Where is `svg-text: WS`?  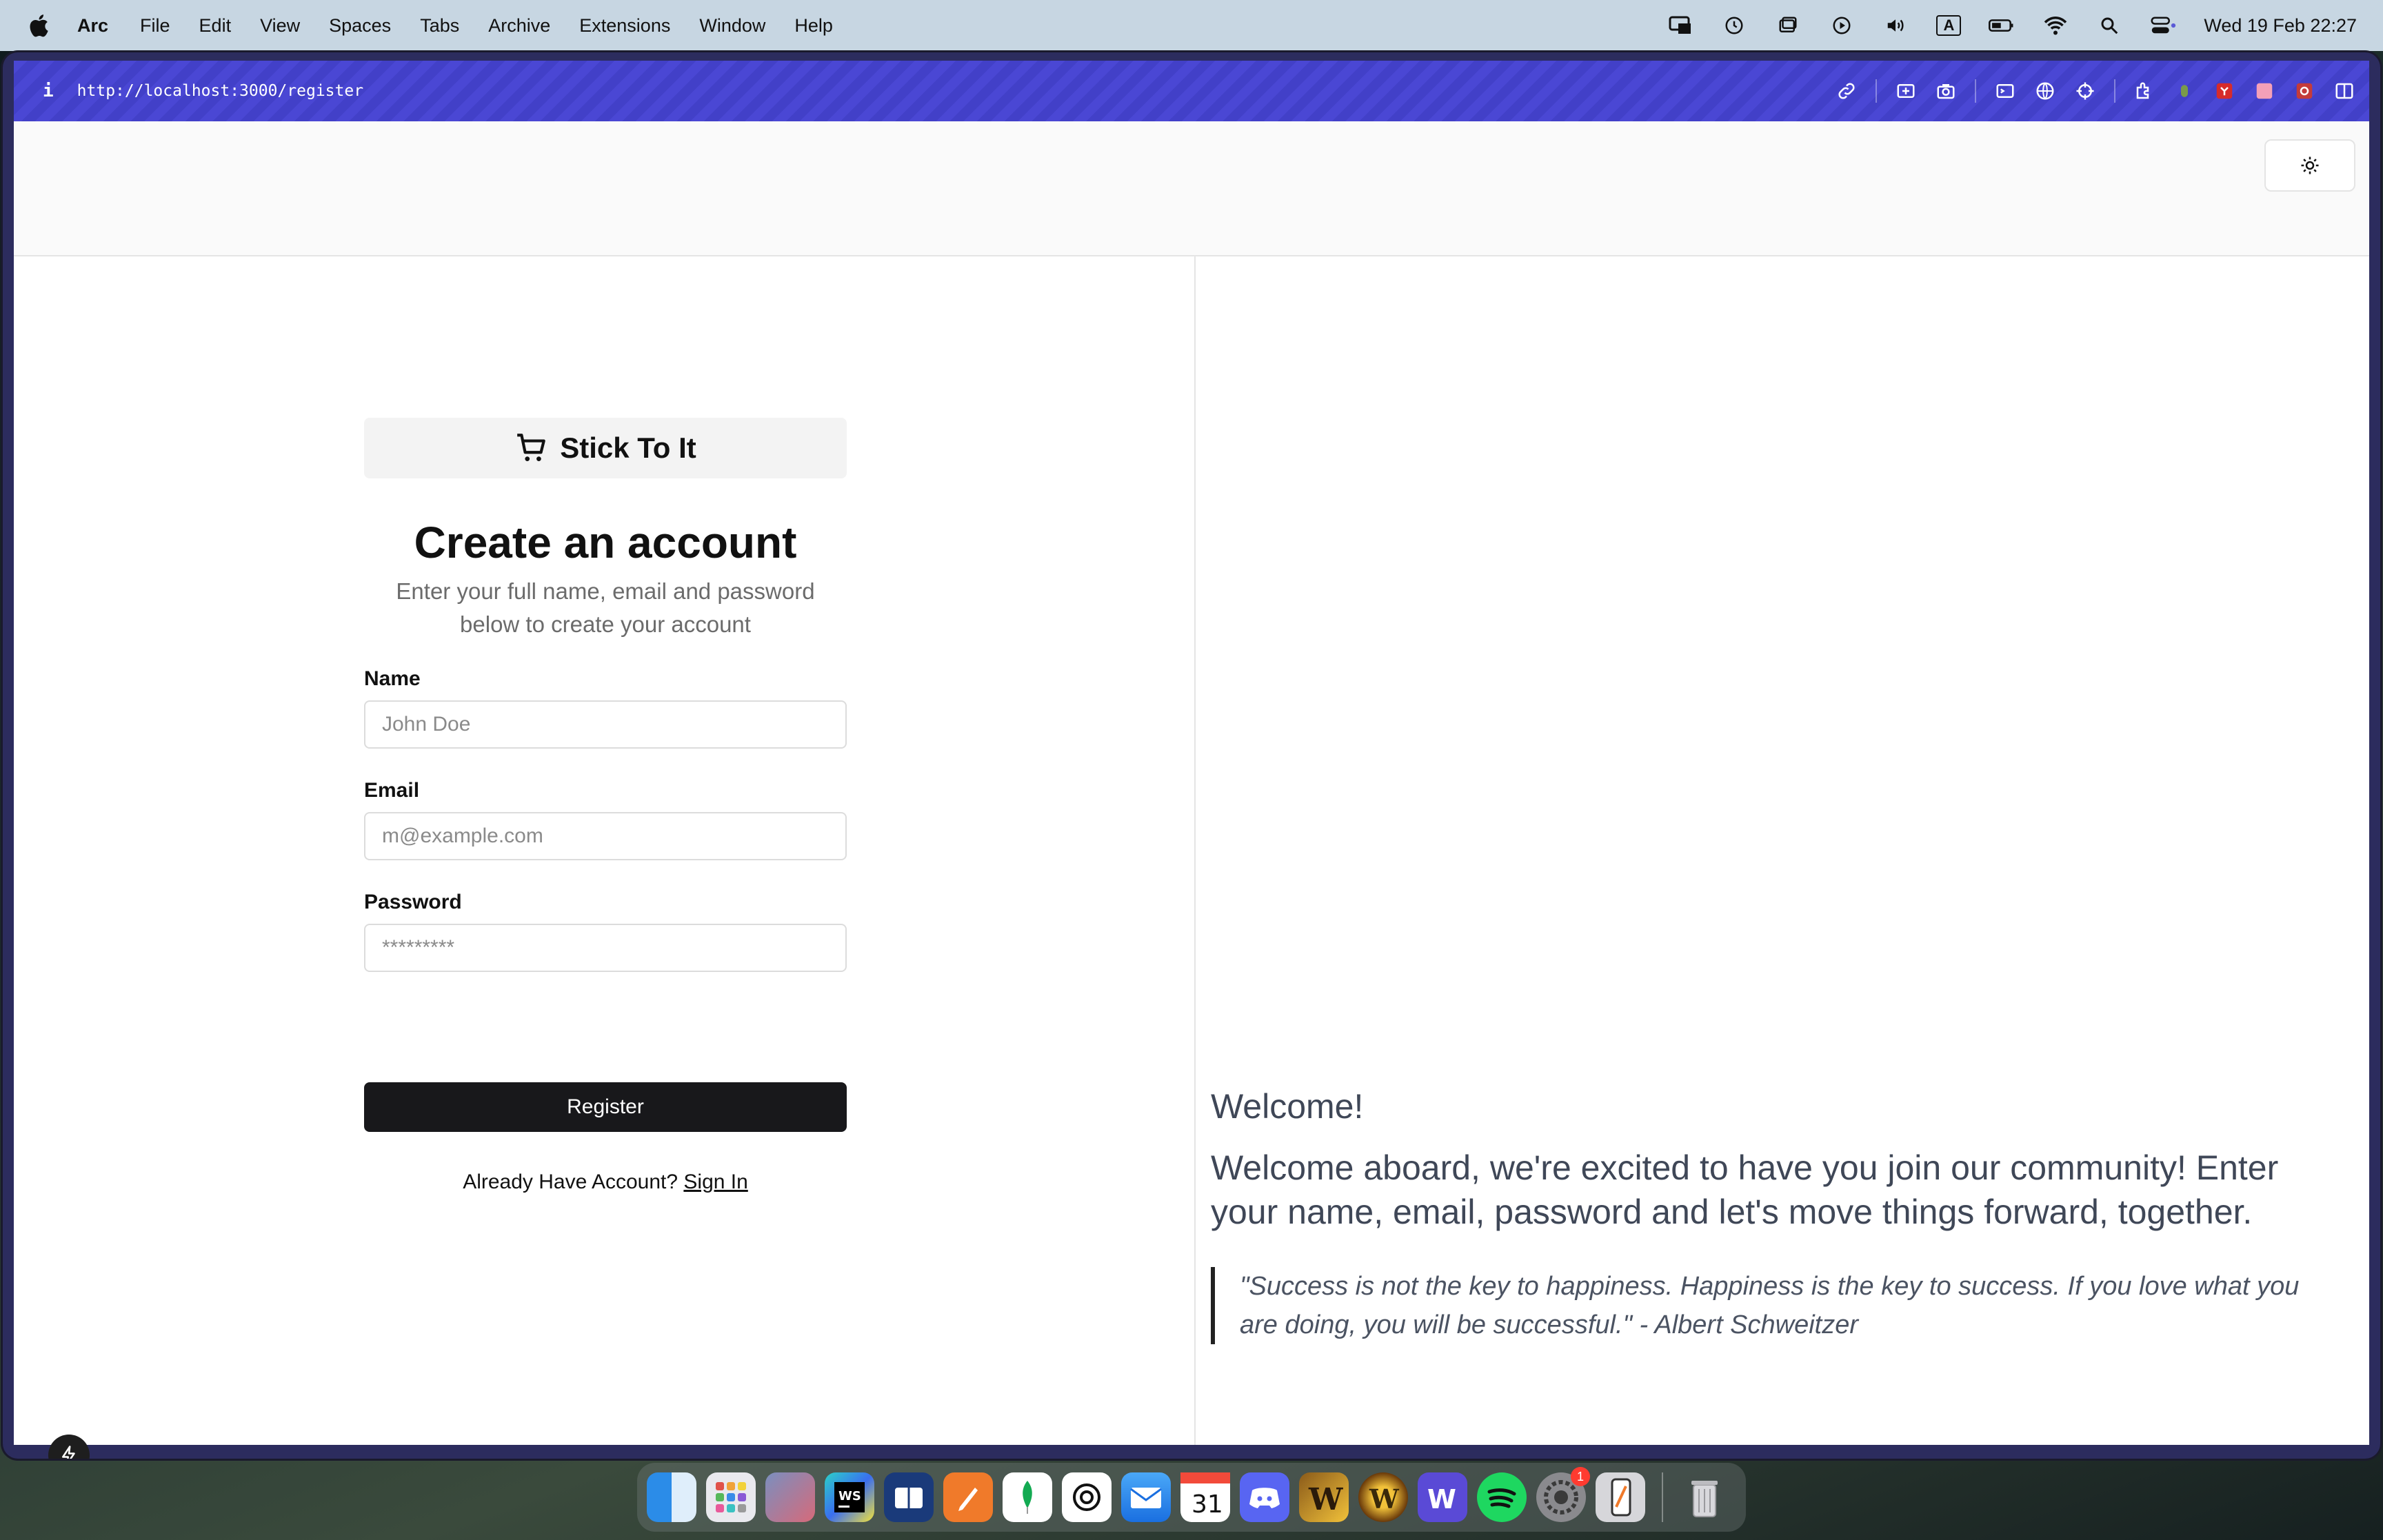
svg-text: WS is located at coordinates (849, 1496).